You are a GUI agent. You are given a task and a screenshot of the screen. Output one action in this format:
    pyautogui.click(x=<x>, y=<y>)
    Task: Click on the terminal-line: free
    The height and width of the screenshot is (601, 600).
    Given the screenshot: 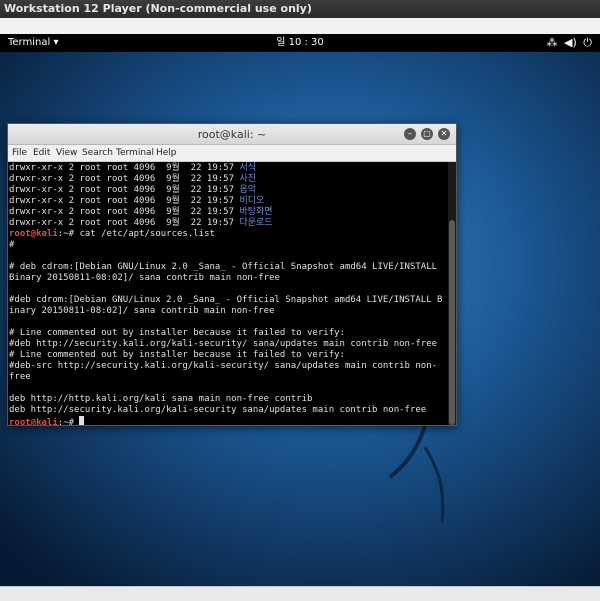 What is the action you would take?
    pyautogui.click(x=20, y=377)
    